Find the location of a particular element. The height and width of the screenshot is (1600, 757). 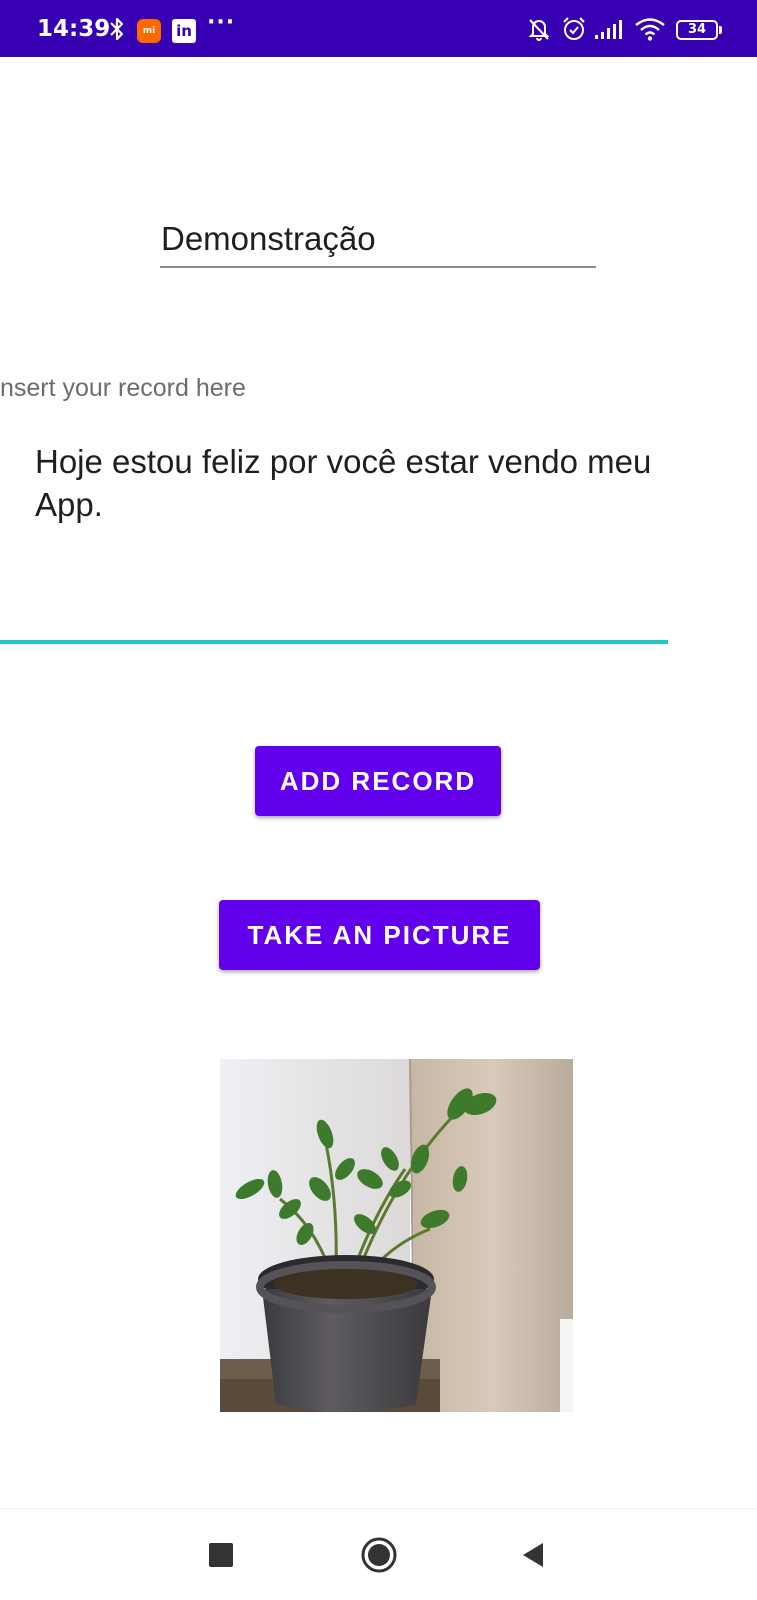

title-field: Demonstração is located at coordinates (378, 239).